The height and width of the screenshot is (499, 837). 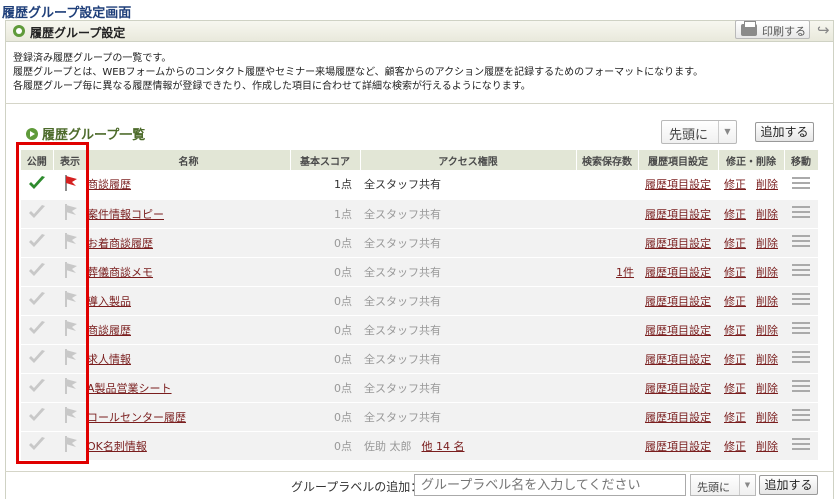 What do you see at coordinates (419, 301) in the screenshot?
I see `table-row: 導入製品 0点 全スタッフ共有 履歴項目設定 修正 削除` at bounding box center [419, 301].